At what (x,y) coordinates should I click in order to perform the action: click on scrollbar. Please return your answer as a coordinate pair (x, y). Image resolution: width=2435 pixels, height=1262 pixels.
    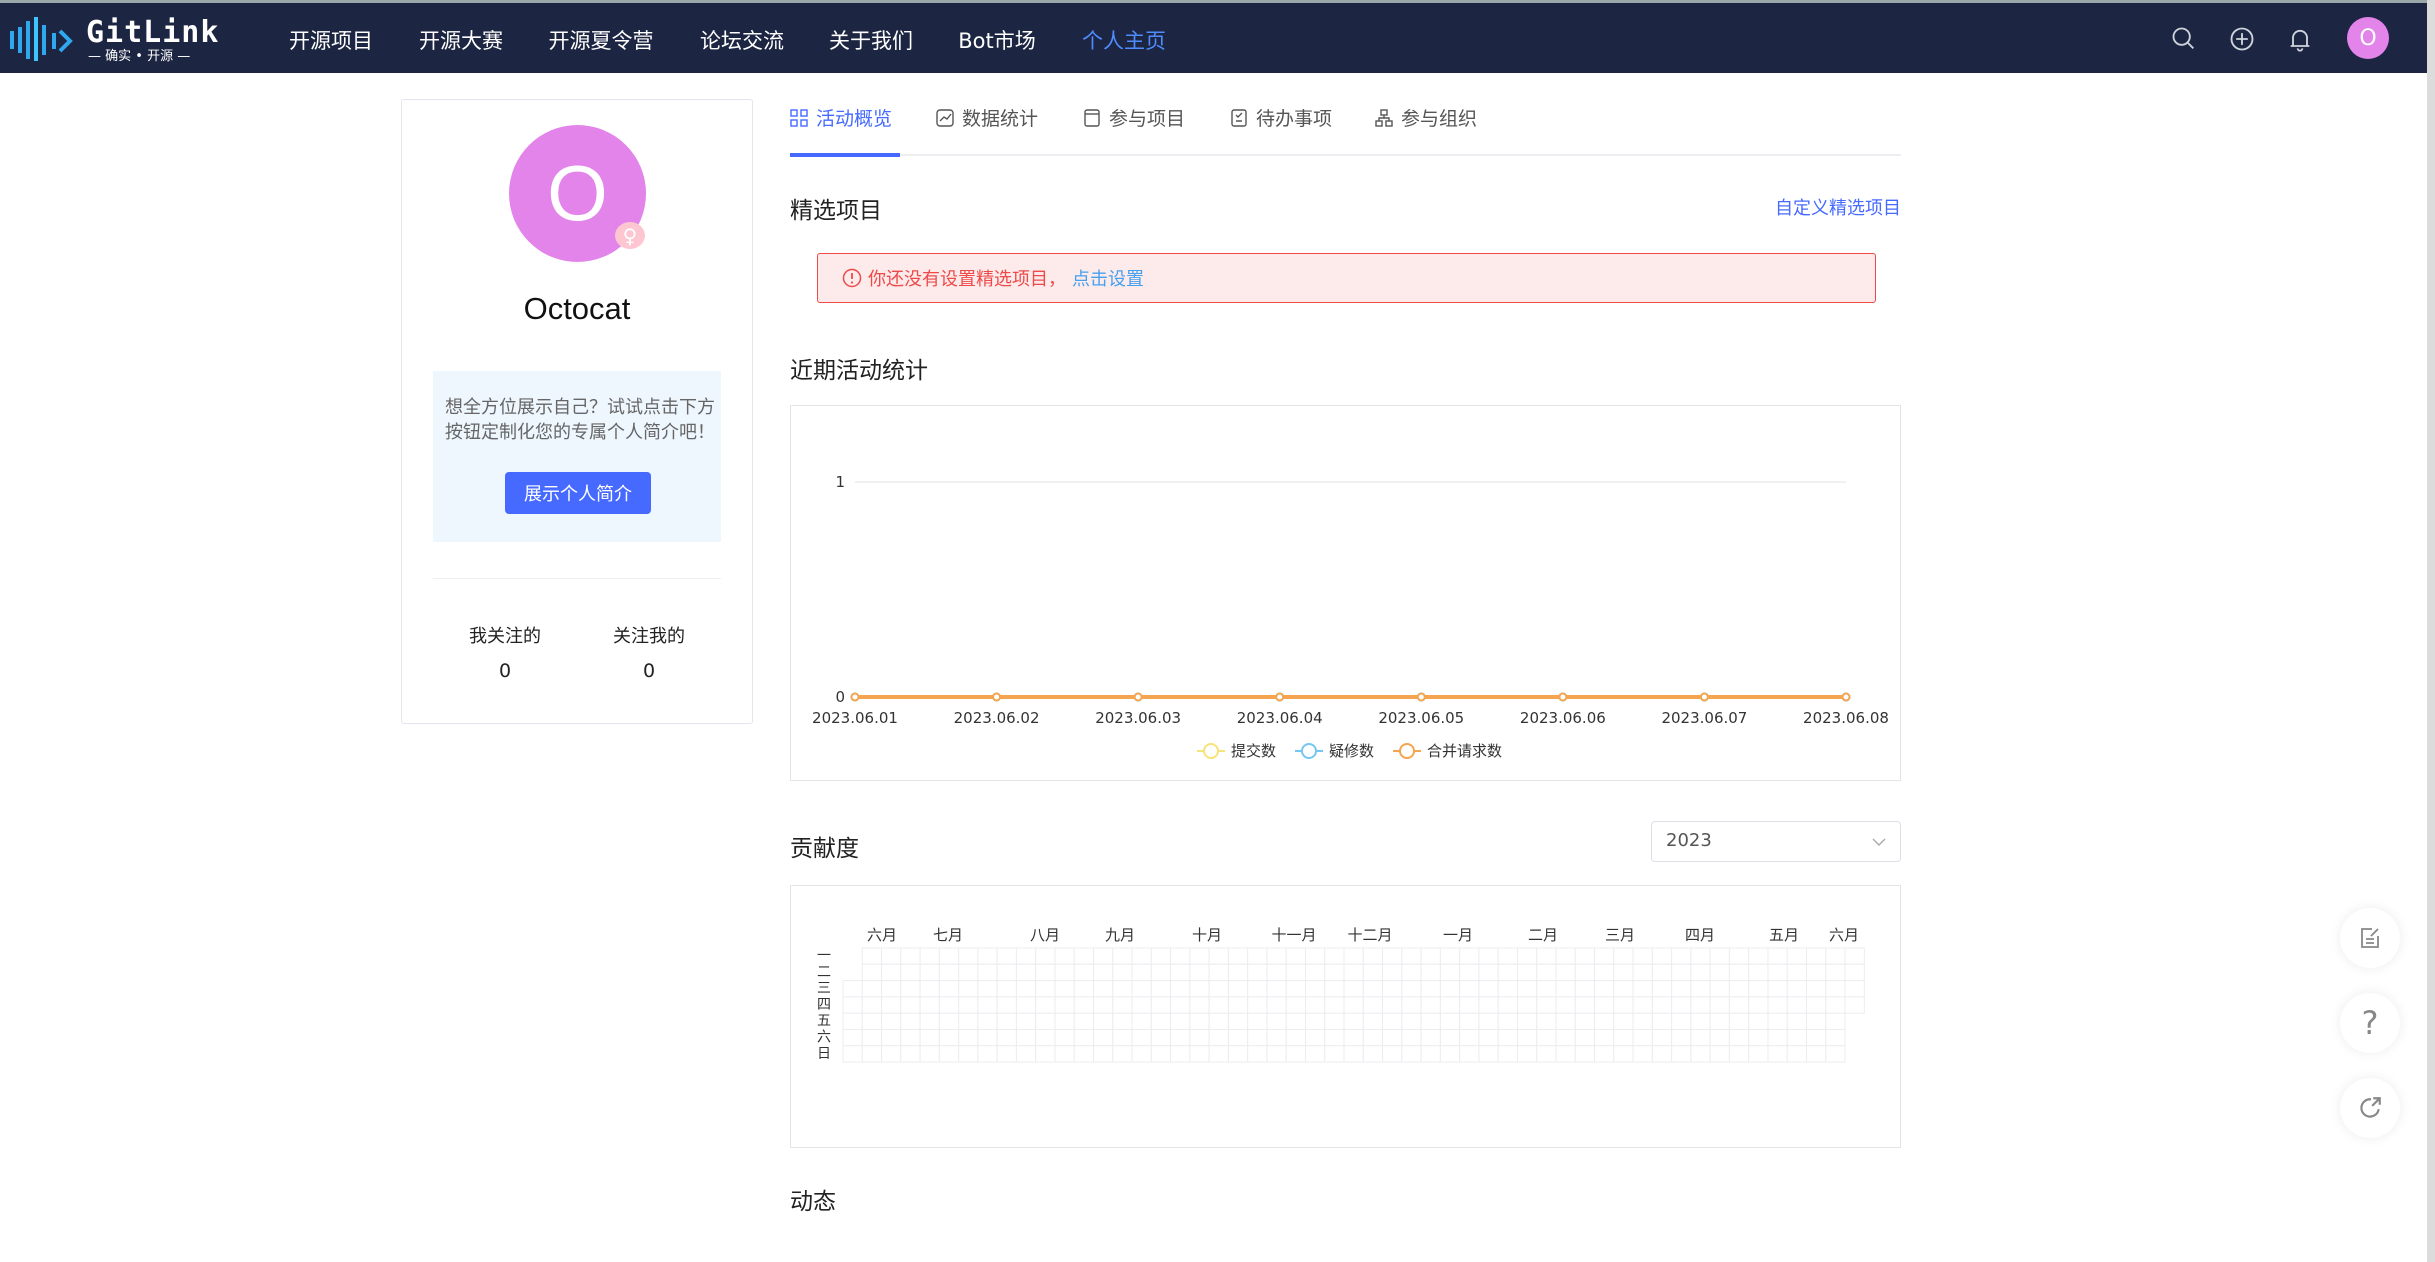
    Looking at the image, I should click on (2431, 631).